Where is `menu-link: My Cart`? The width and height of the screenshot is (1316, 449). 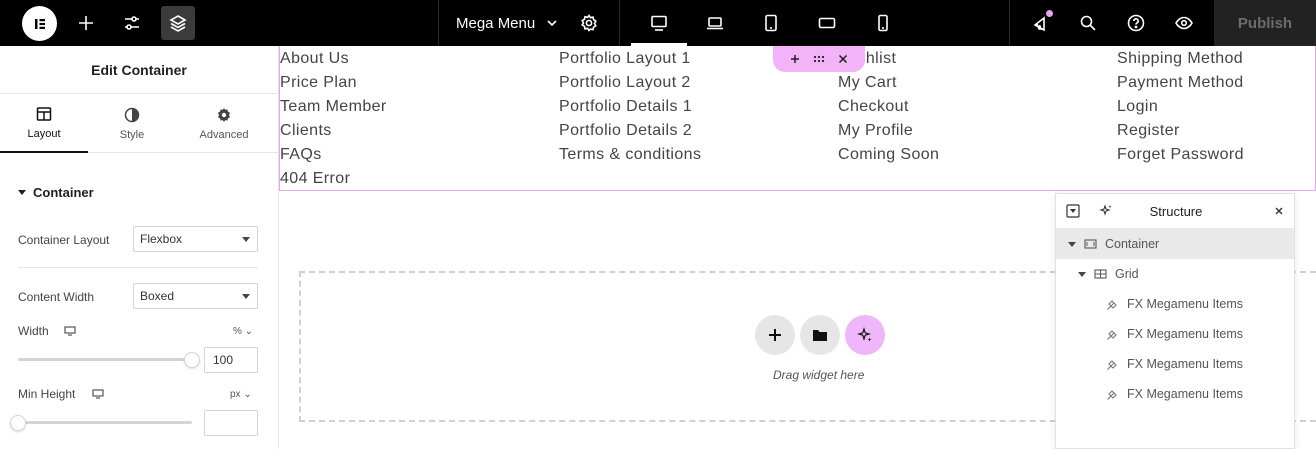 menu-link: My Cart is located at coordinates (888, 84).